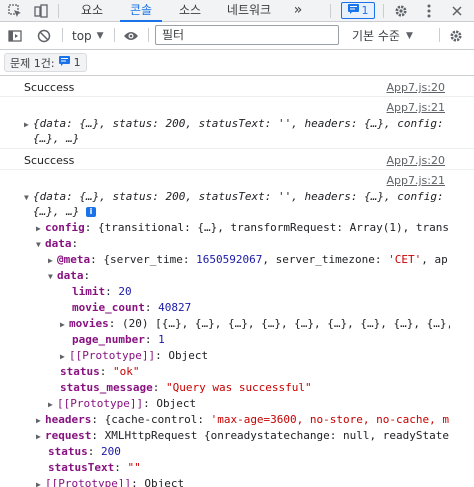 This screenshot has height=487, width=474. What do you see at coordinates (92, 10) in the screenshot?
I see `tab-elements: 요소` at bounding box center [92, 10].